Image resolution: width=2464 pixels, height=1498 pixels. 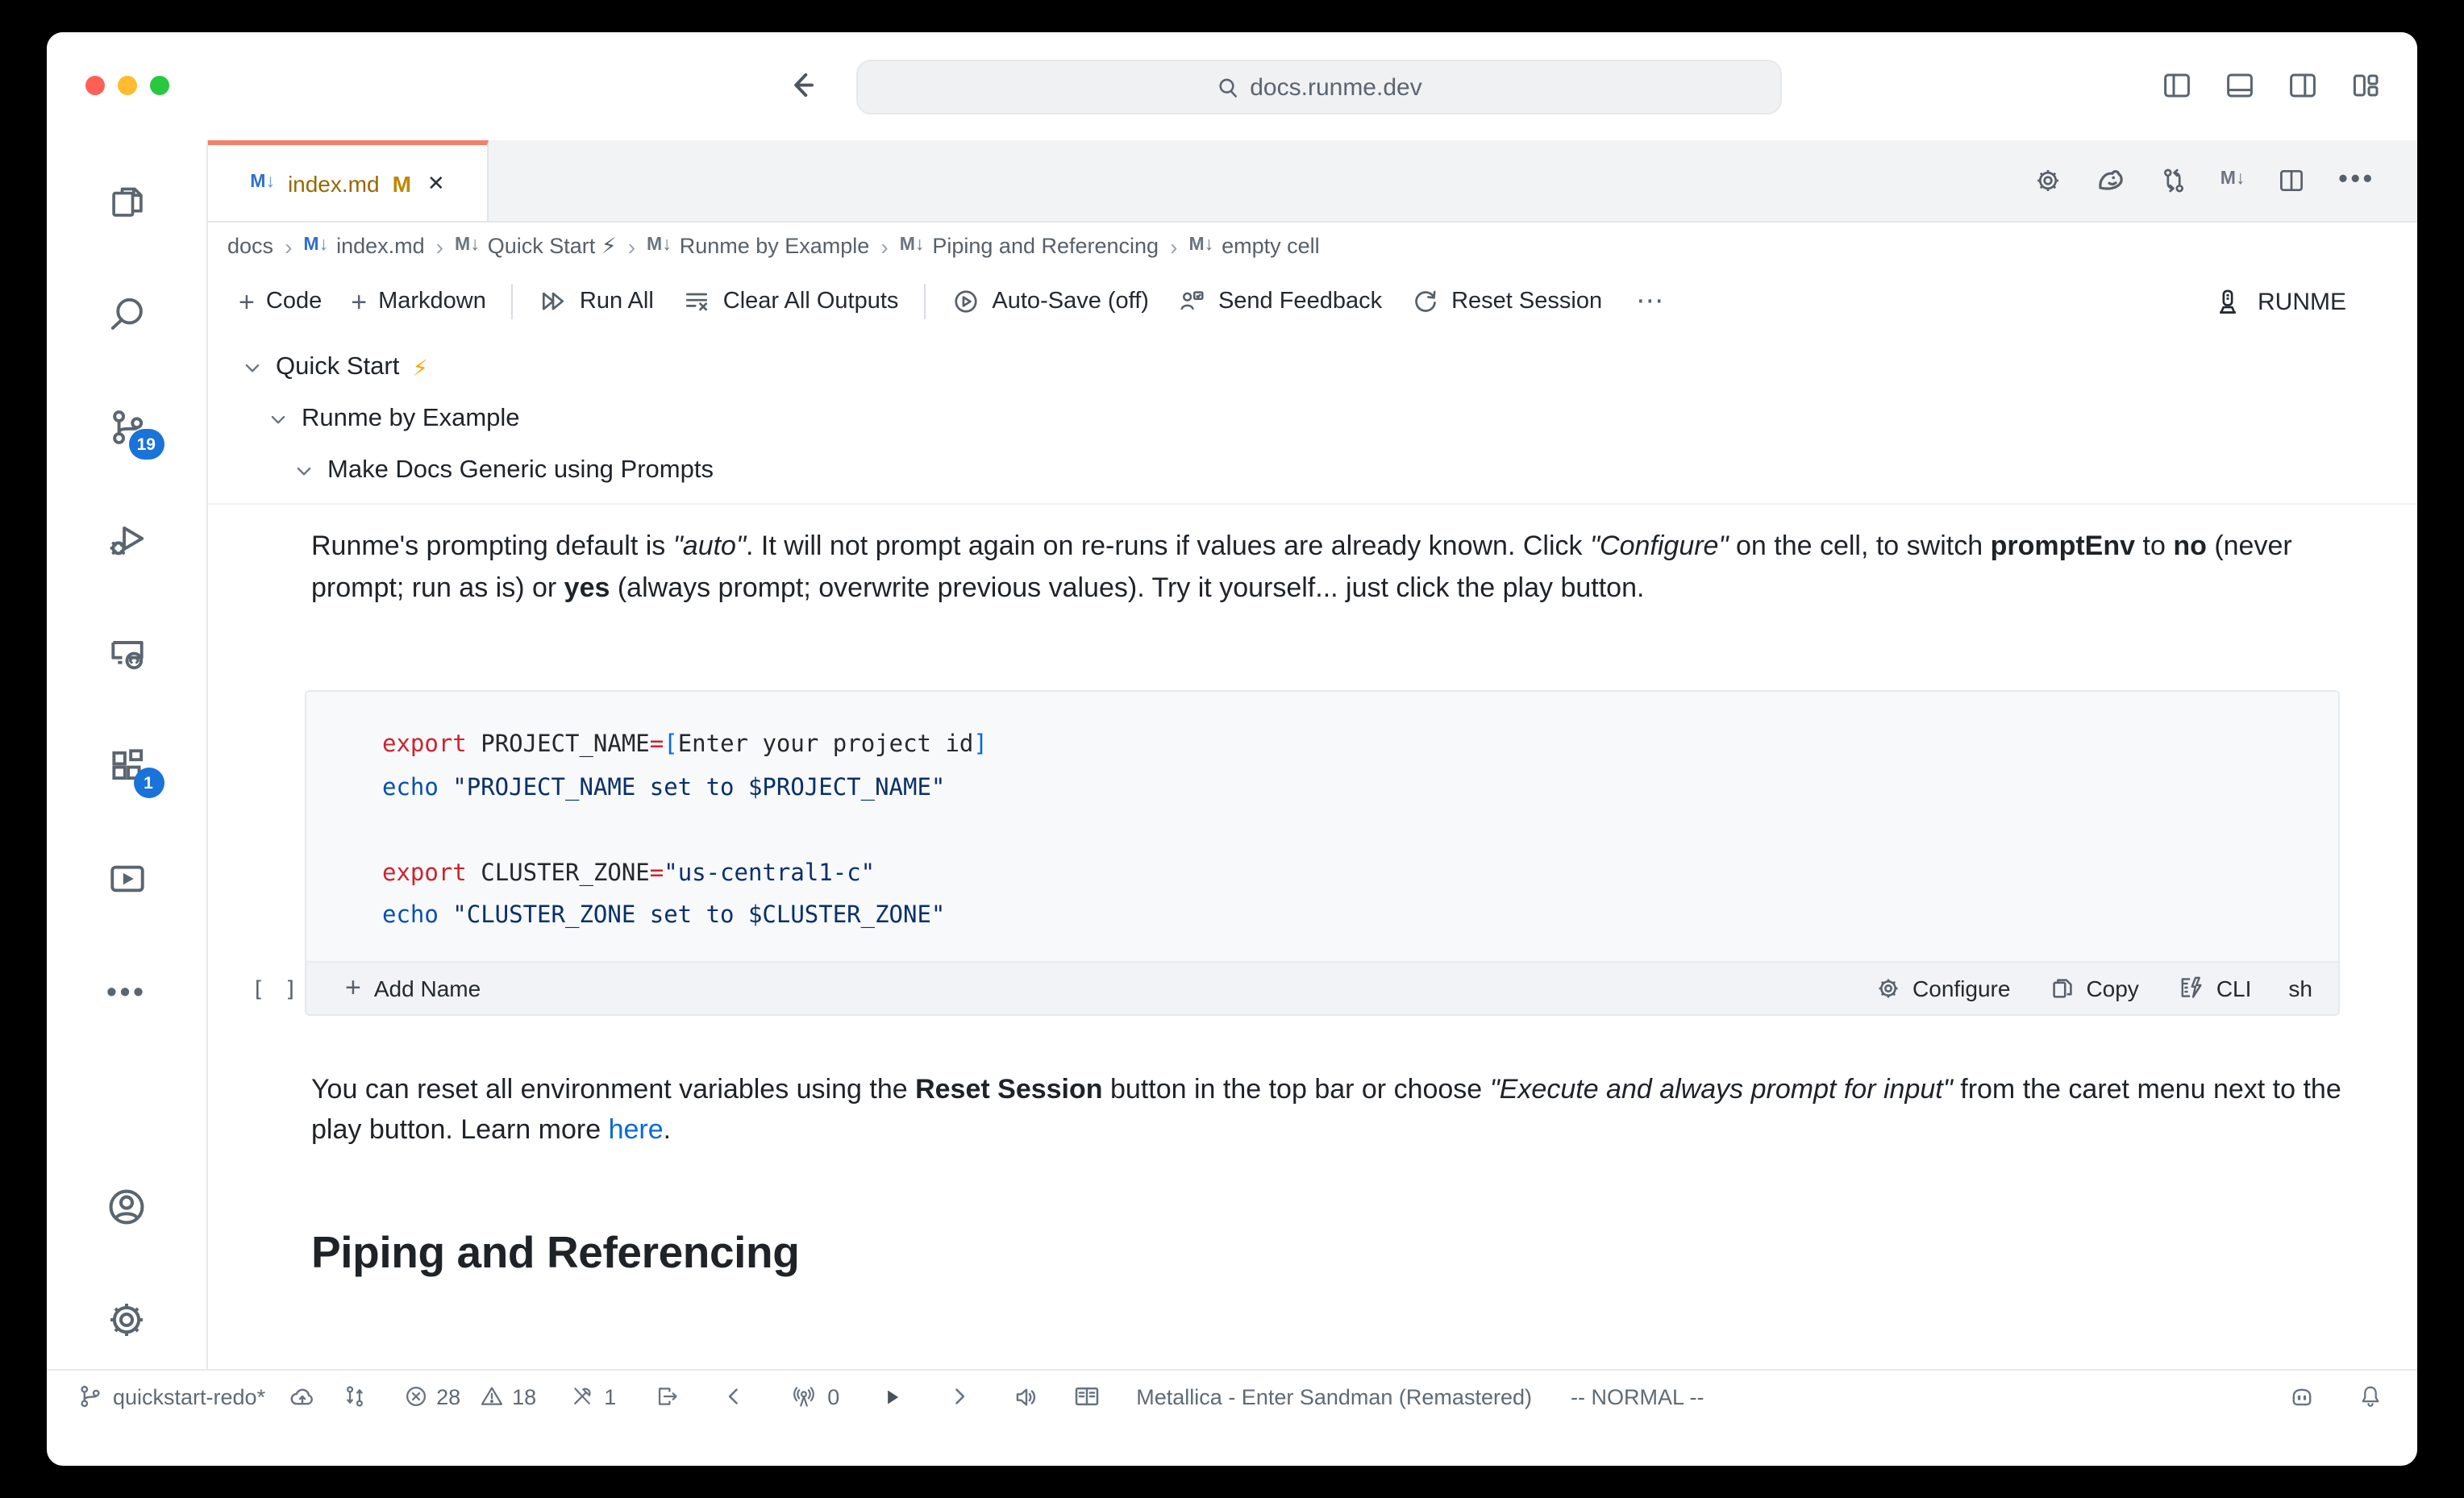 What do you see at coordinates (95, 85) in the screenshot?
I see `close-window-button` at bounding box center [95, 85].